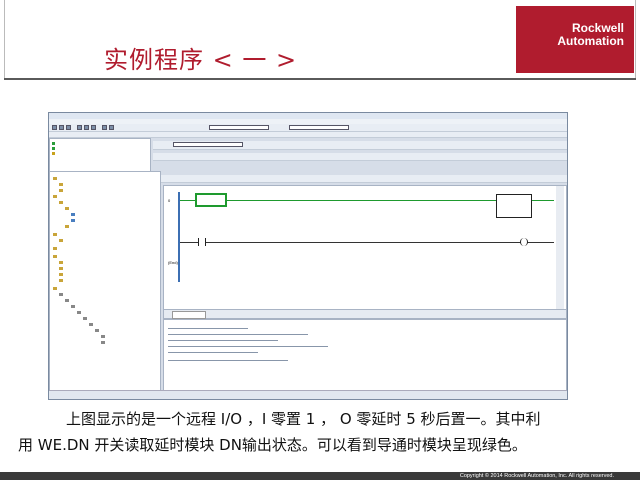 The image size is (640, 480). What do you see at coordinates (201, 60) in the screenshot?
I see `slide-title: 实例程序 < 一 >` at bounding box center [201, 60].